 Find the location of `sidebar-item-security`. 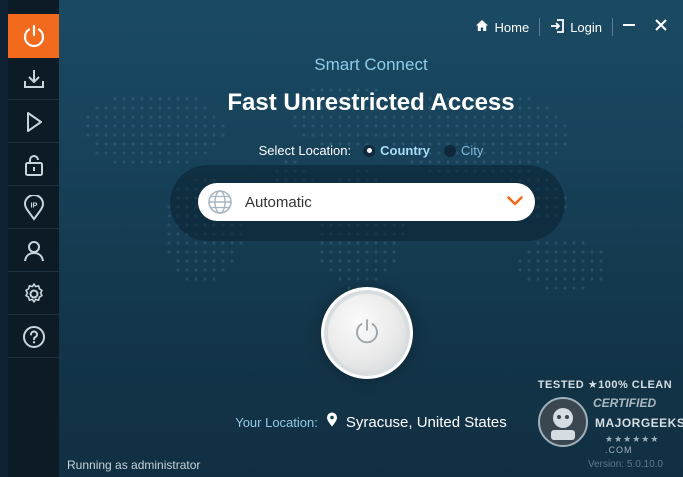

sidebar-item-security is located at coordinates (33, 165).